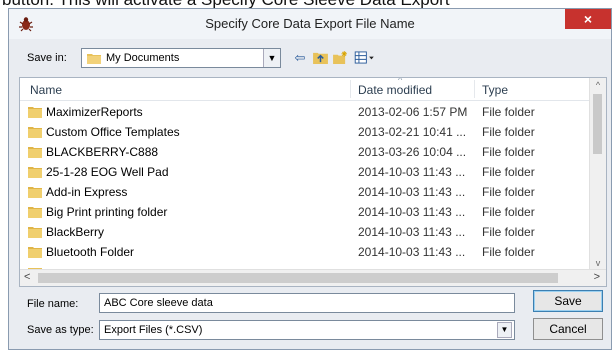  Describe the element at coordinates (102, 152) in the screenshot. I see `file-name: BLACKBERRY-C888` at that location.